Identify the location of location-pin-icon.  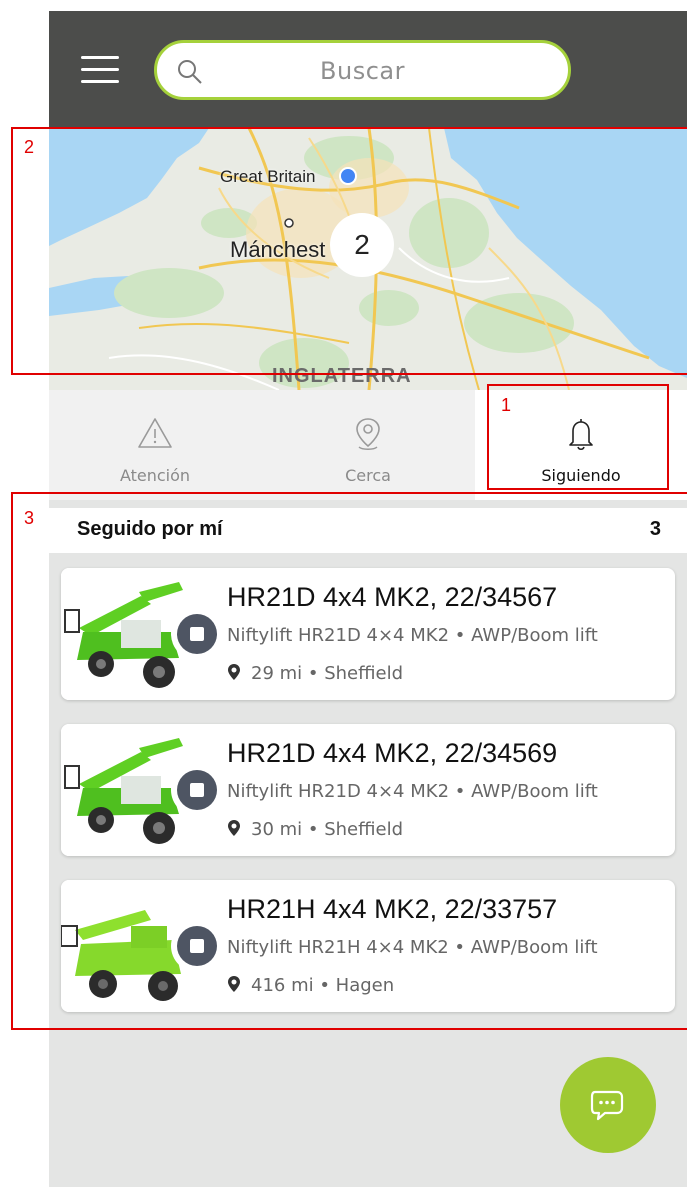
(368, 434).